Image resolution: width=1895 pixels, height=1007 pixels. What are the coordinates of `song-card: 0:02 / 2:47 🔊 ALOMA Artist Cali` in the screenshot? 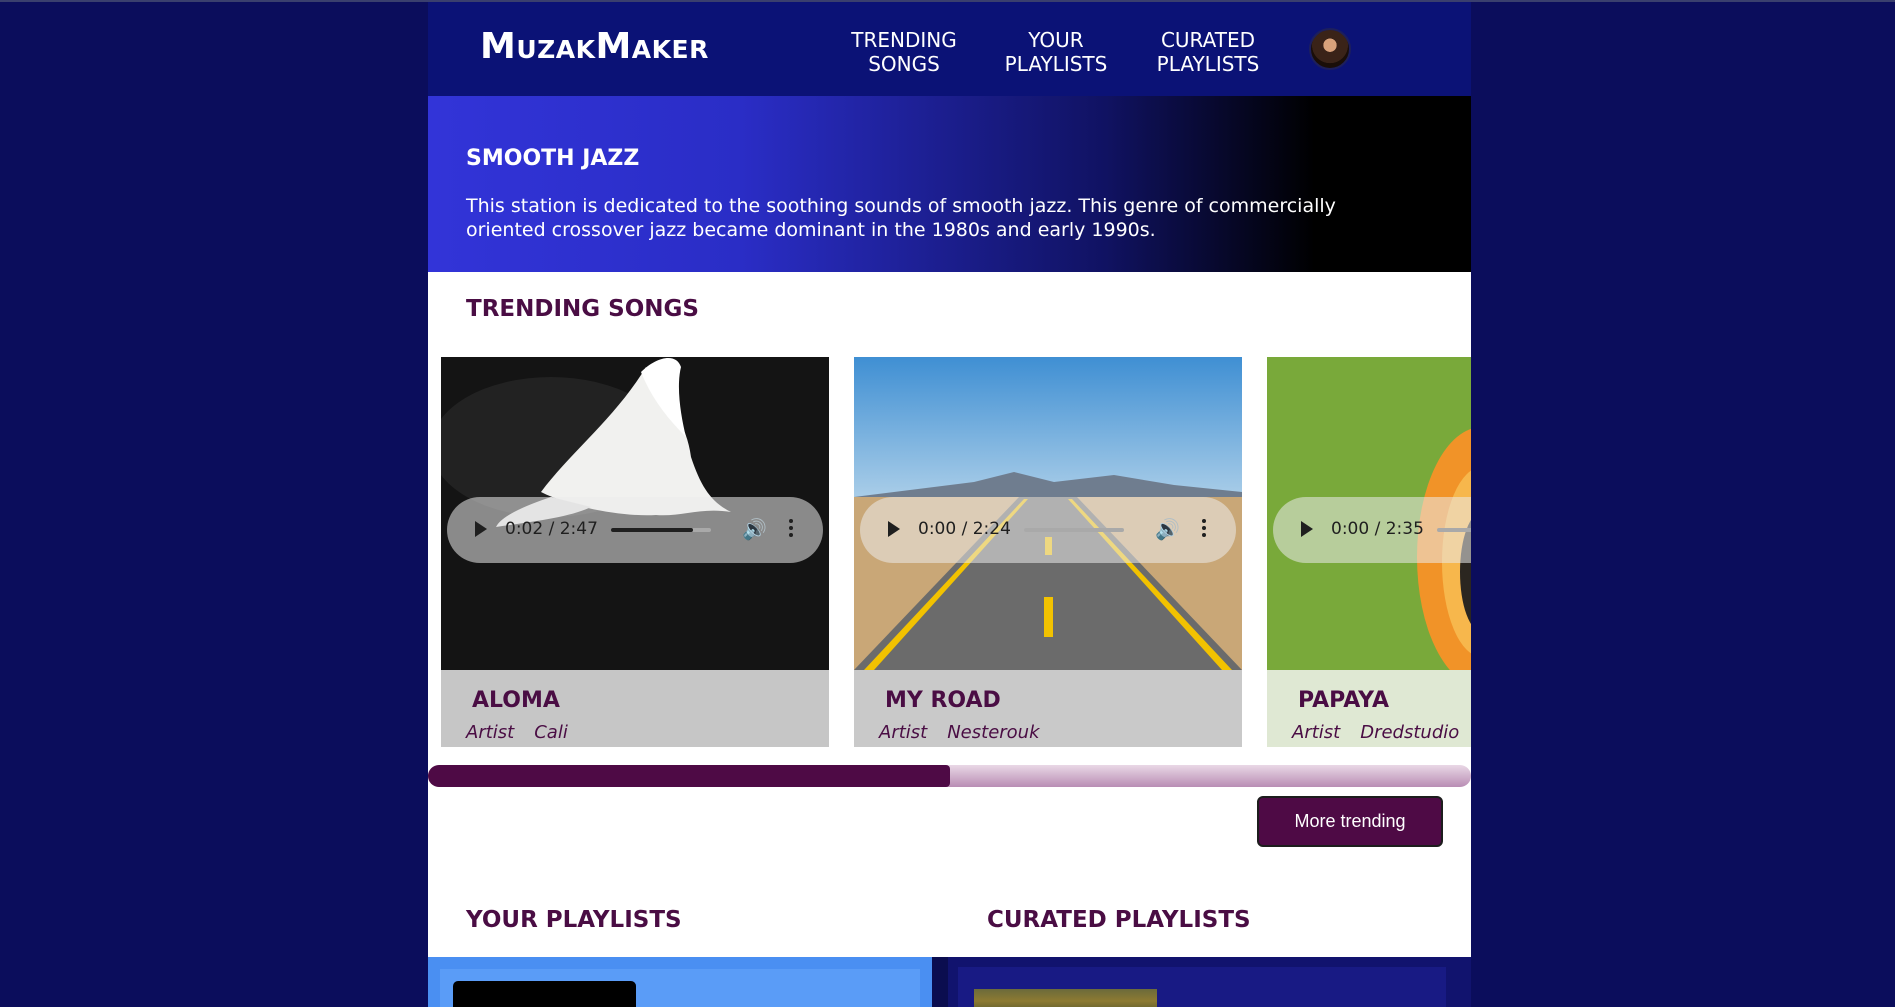 It's located at (635, 552).